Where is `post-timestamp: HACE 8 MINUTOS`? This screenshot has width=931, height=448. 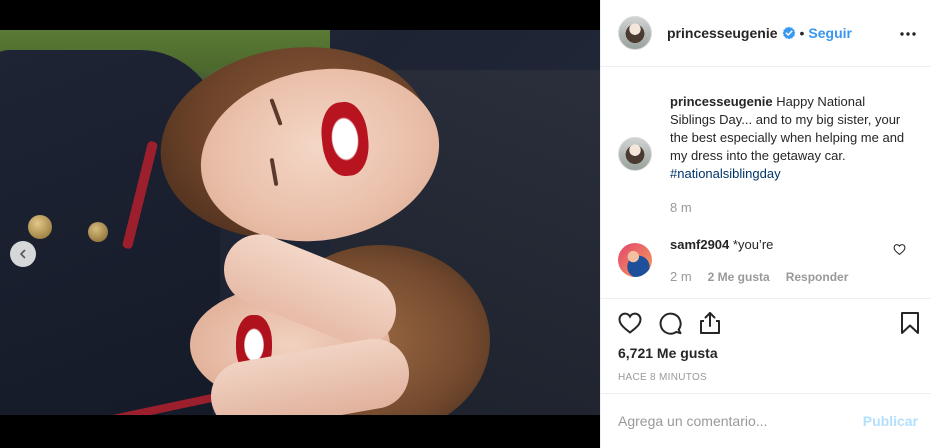 post-timestamp: HACE 8 MINUTOS is located at coordinates (662, 377).